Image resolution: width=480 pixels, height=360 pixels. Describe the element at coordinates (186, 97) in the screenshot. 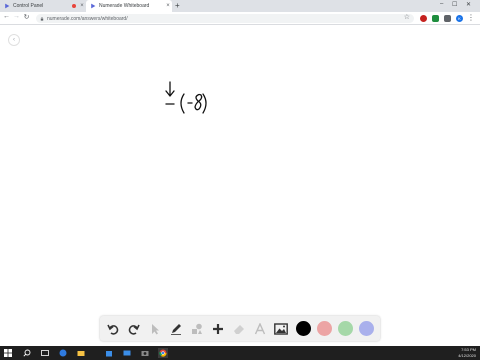

I see `handwritten-expression` at that location.